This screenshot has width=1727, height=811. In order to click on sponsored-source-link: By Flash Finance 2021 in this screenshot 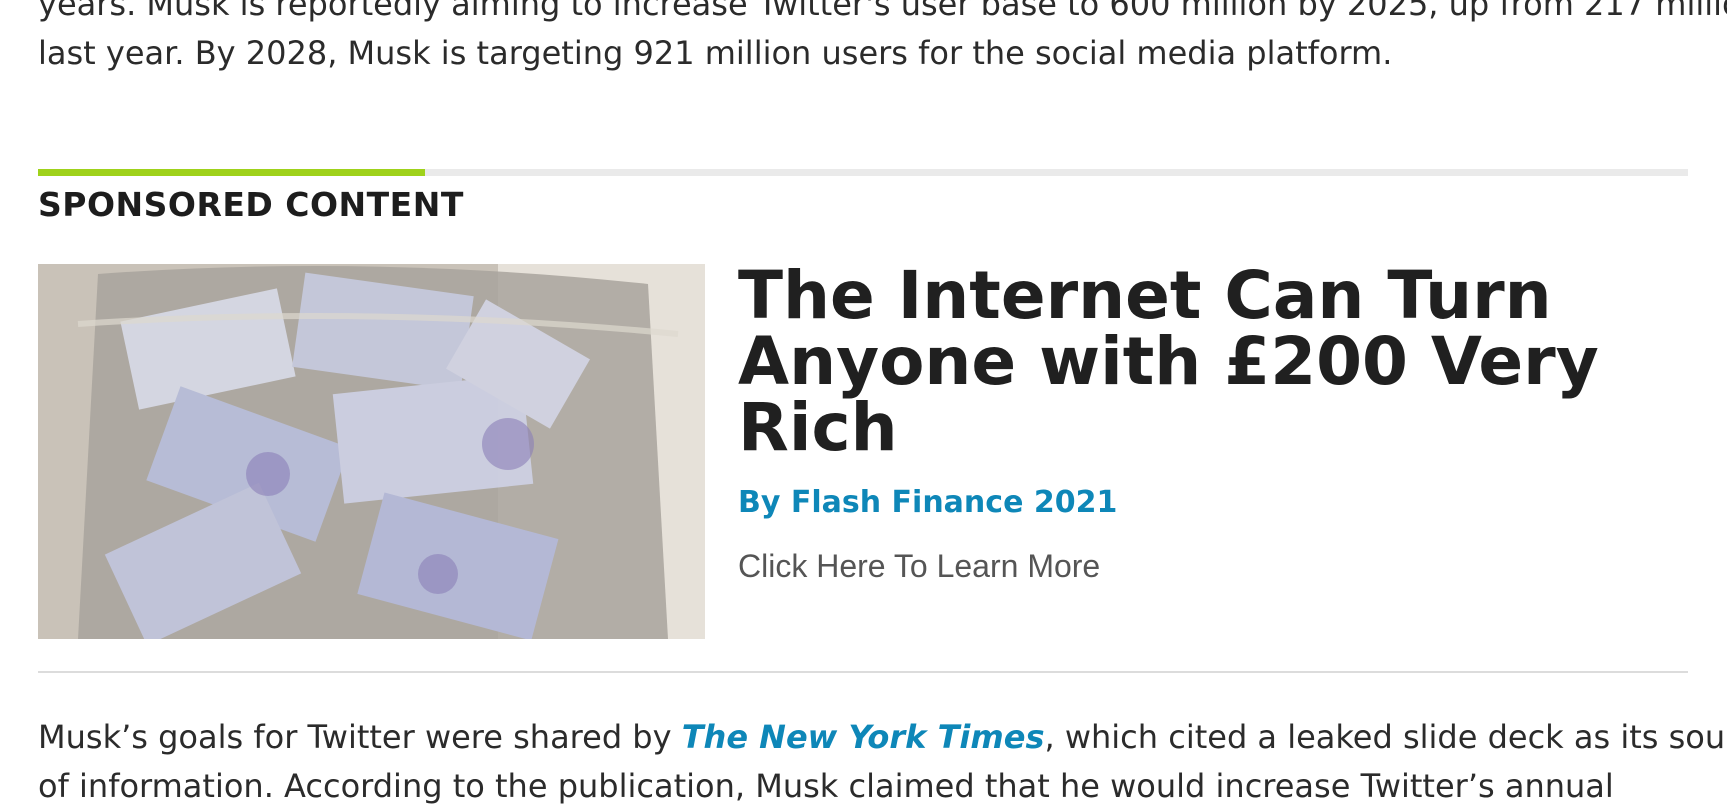, I will do `click(927, 502)`.